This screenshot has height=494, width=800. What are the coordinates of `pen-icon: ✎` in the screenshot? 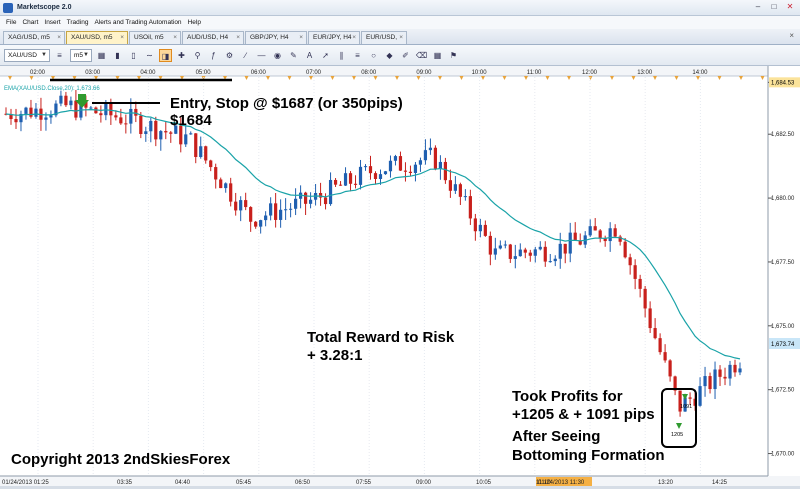 It's located at (293, 55).